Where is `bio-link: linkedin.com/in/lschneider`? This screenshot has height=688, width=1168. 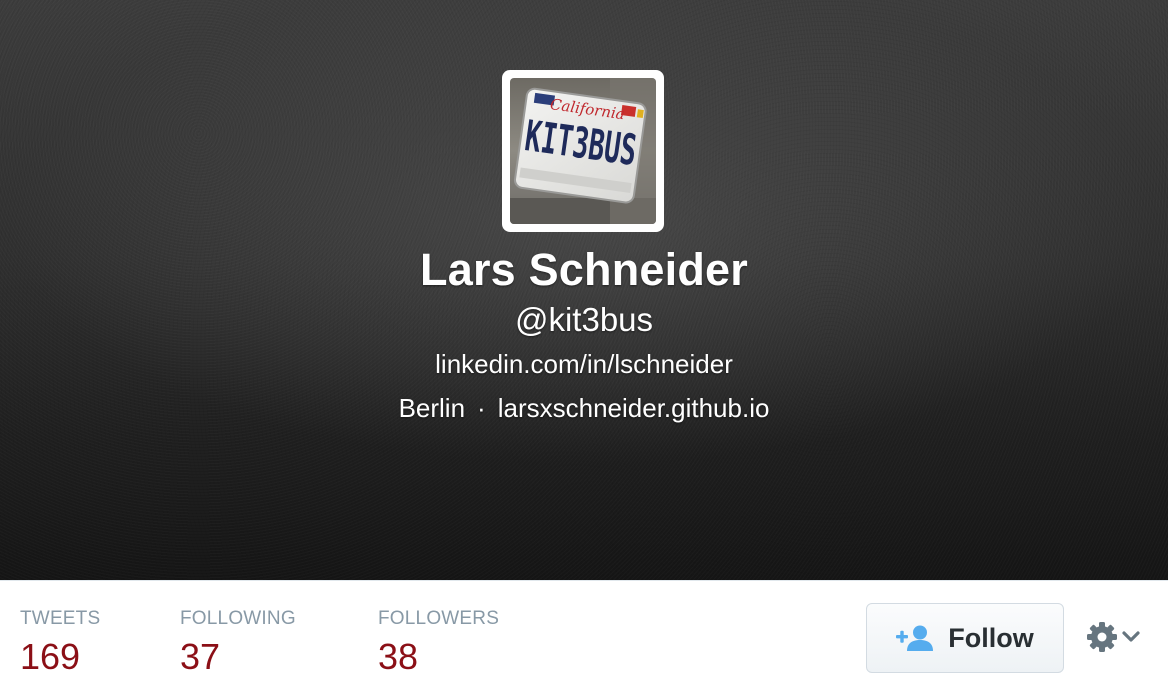
bio-link: linkedin.com/in/lschneider is located at coordinates (584, 364).